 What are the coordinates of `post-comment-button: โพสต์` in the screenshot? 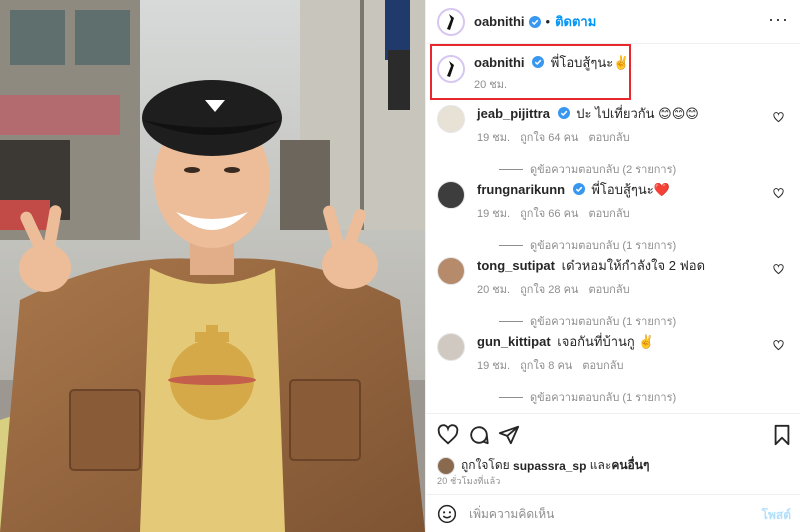 It's located at (776, 515).